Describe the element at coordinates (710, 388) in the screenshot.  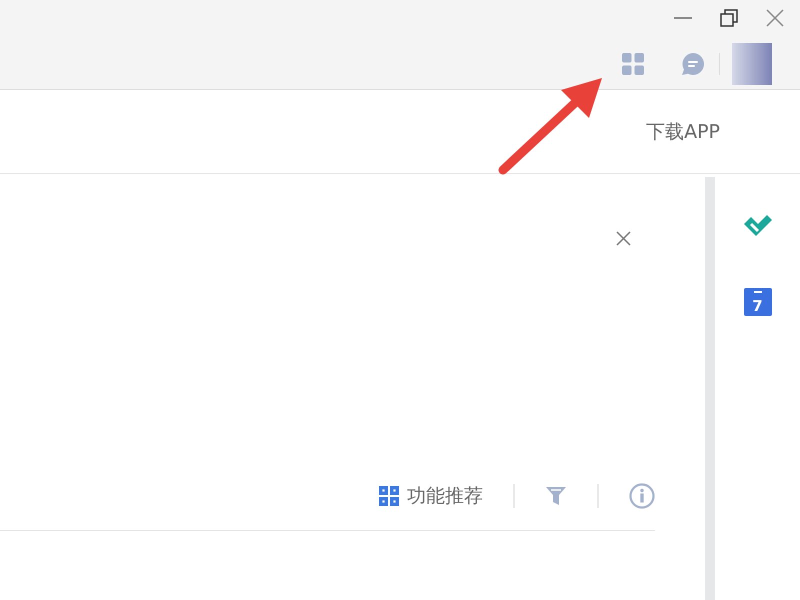
I see `scrollbar` at that location.